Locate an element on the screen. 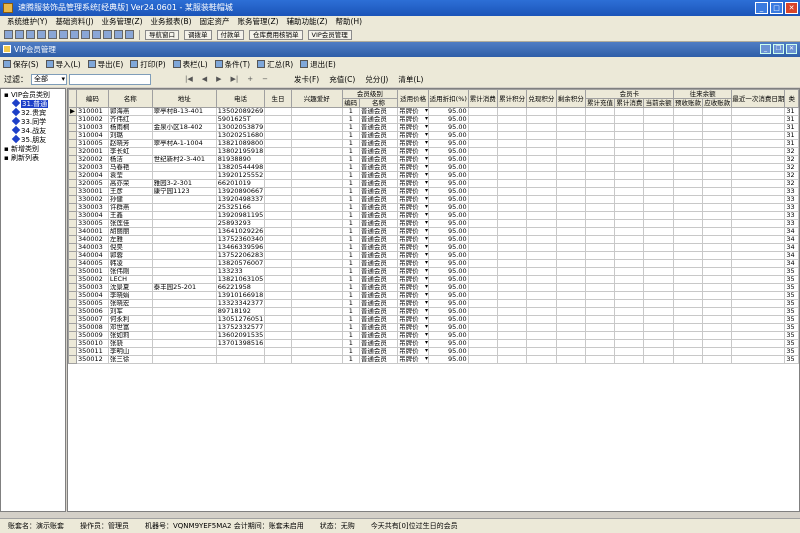  table-cell: 雅园3-2-301 is located at coordinates (184, 183).